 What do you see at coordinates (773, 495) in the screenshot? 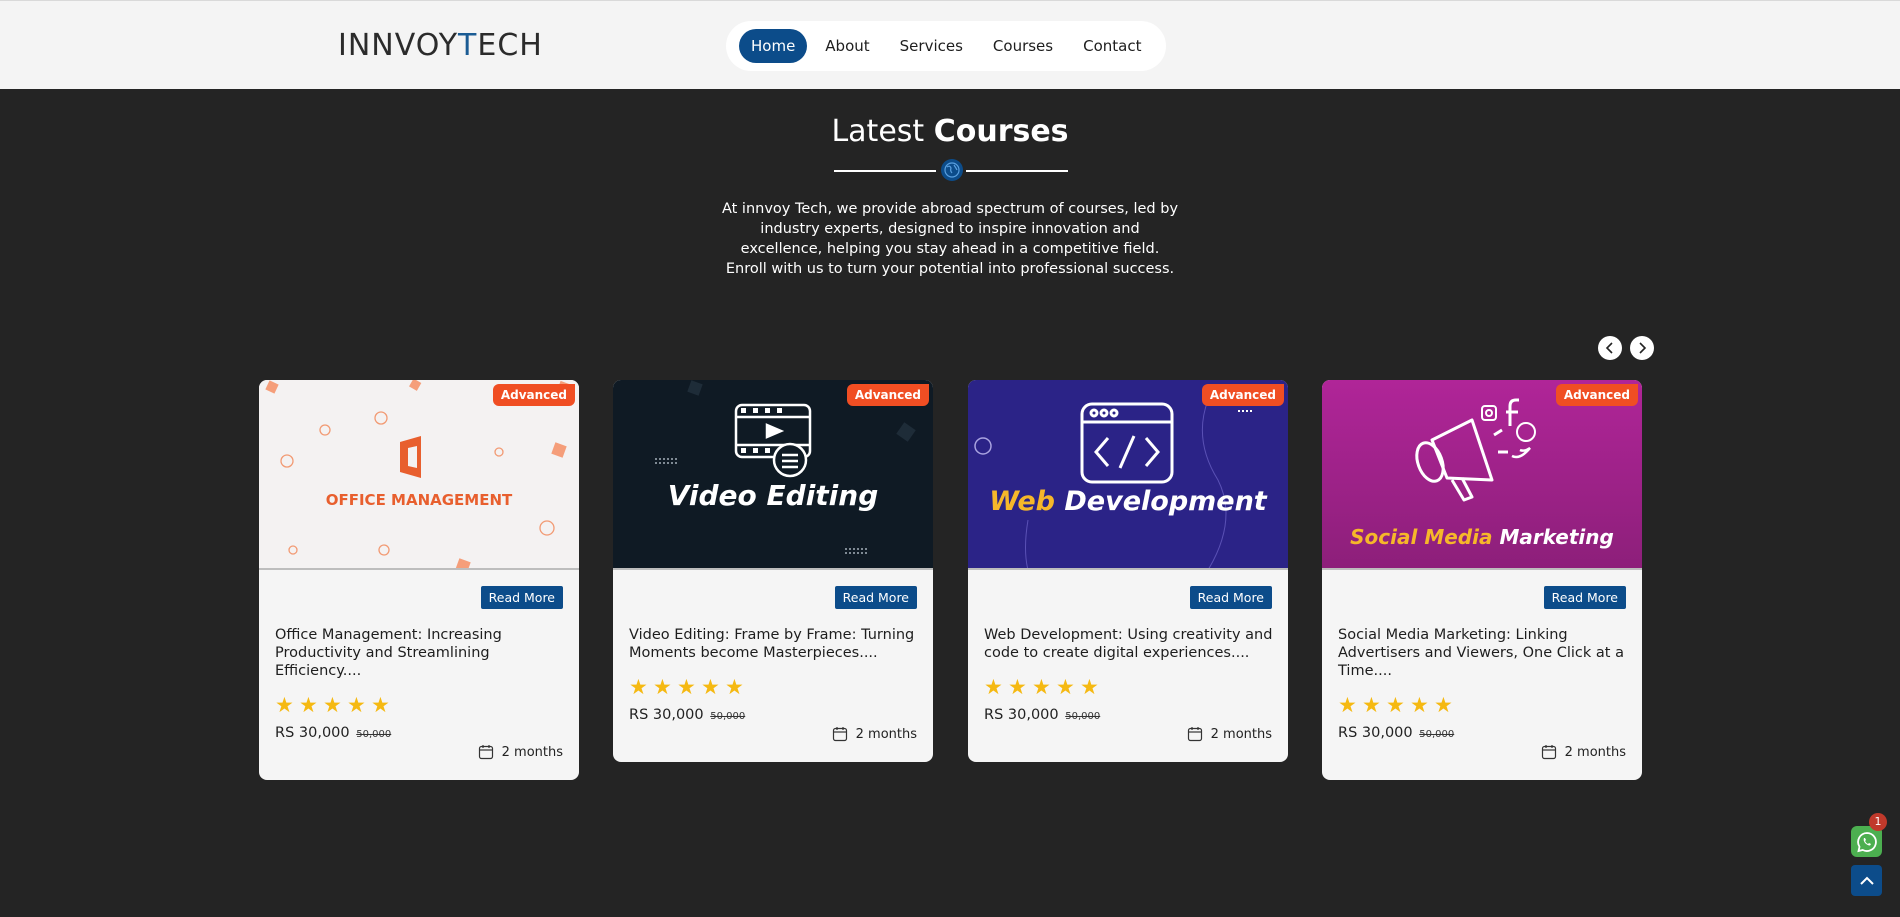
I see `course-image-caption: Video Editing` at bounding box center [773, 495].